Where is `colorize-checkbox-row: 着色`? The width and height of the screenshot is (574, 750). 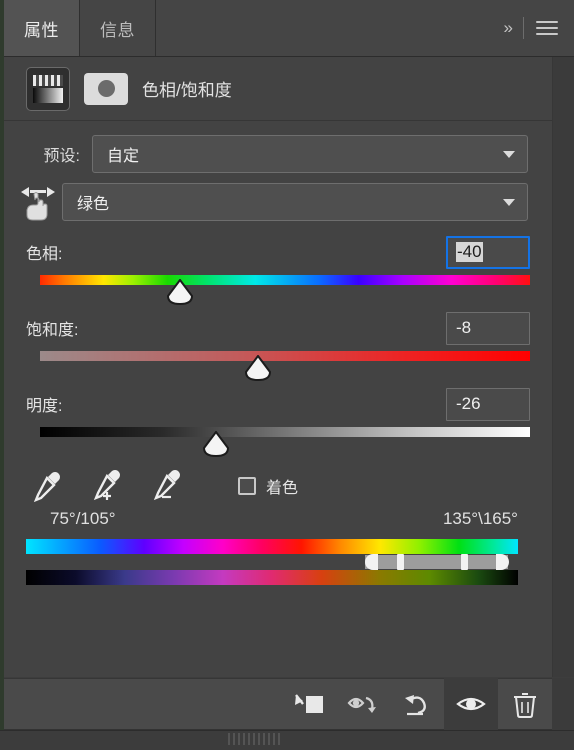
colorize-checkbox-row: 着色 is located at coordinates (268, 486).